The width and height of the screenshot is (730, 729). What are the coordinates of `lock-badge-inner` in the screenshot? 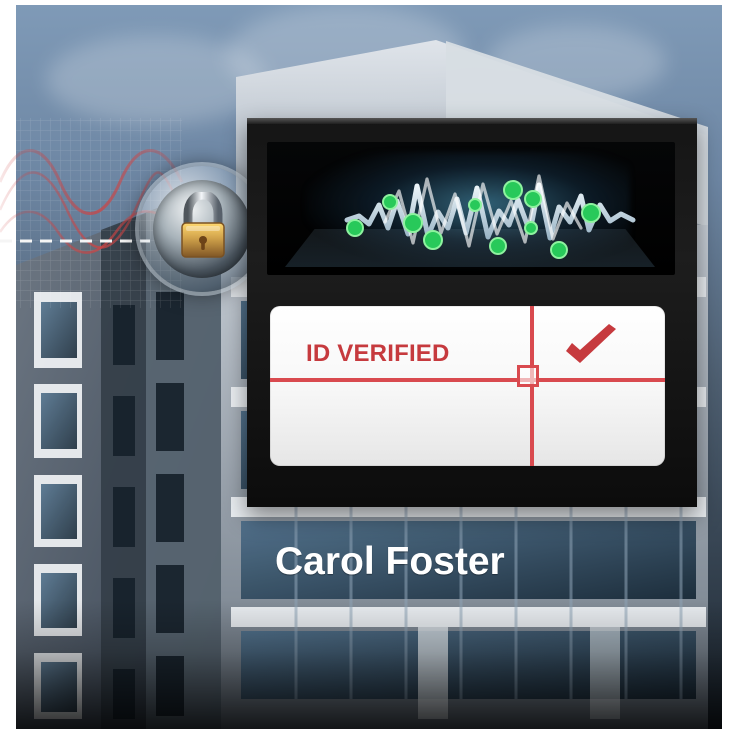 It's located at (202, 229).